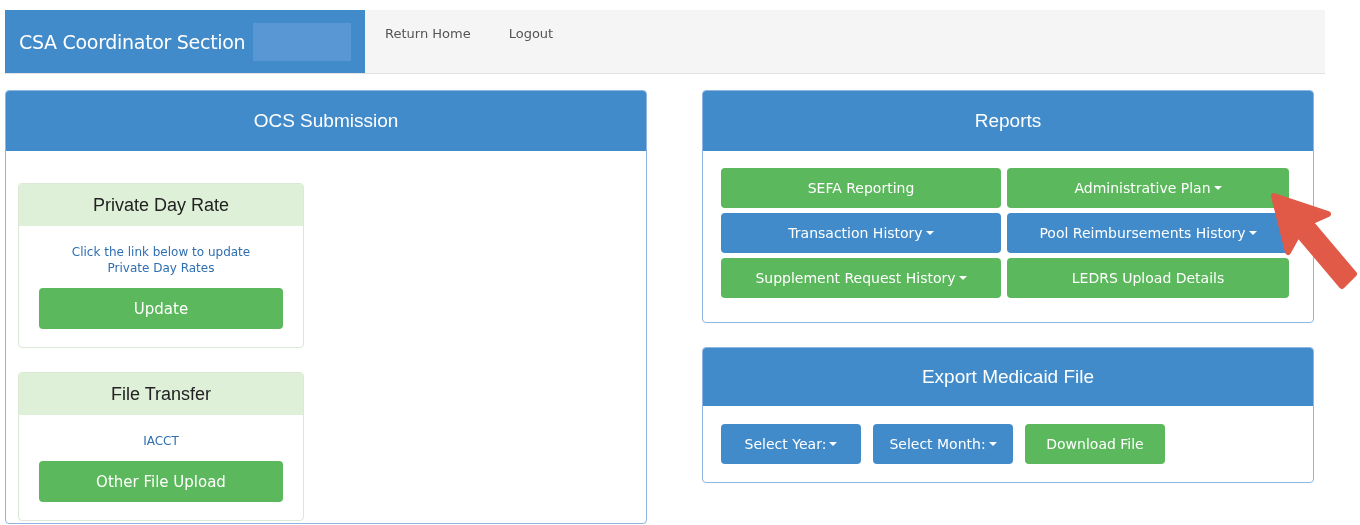  What do you see at coordinates (326, 121) in the screenshot?
I see `panel-title: OCS Submission` at bounding box center [326, 121].